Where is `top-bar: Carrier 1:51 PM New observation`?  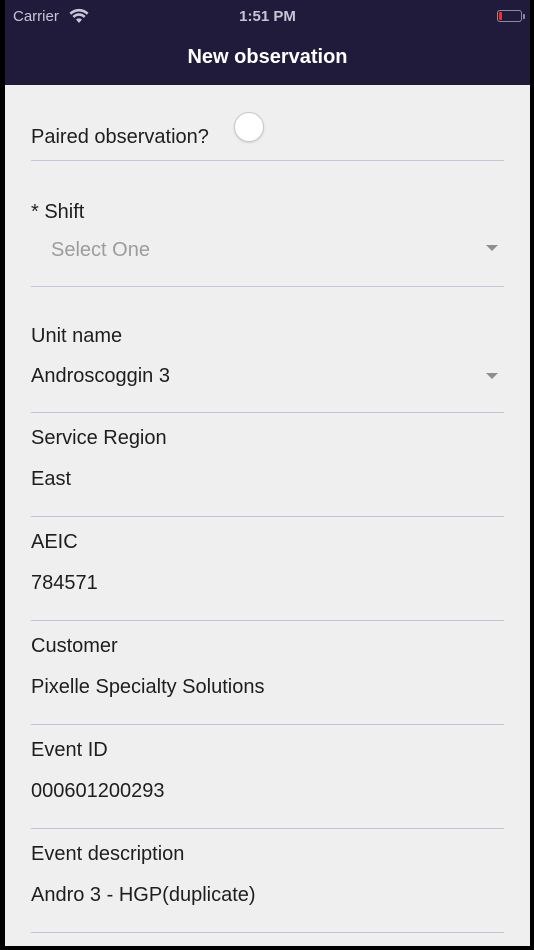
top-bar: Carrier 1:51 PM New observation is located at coordinates (267, 42).